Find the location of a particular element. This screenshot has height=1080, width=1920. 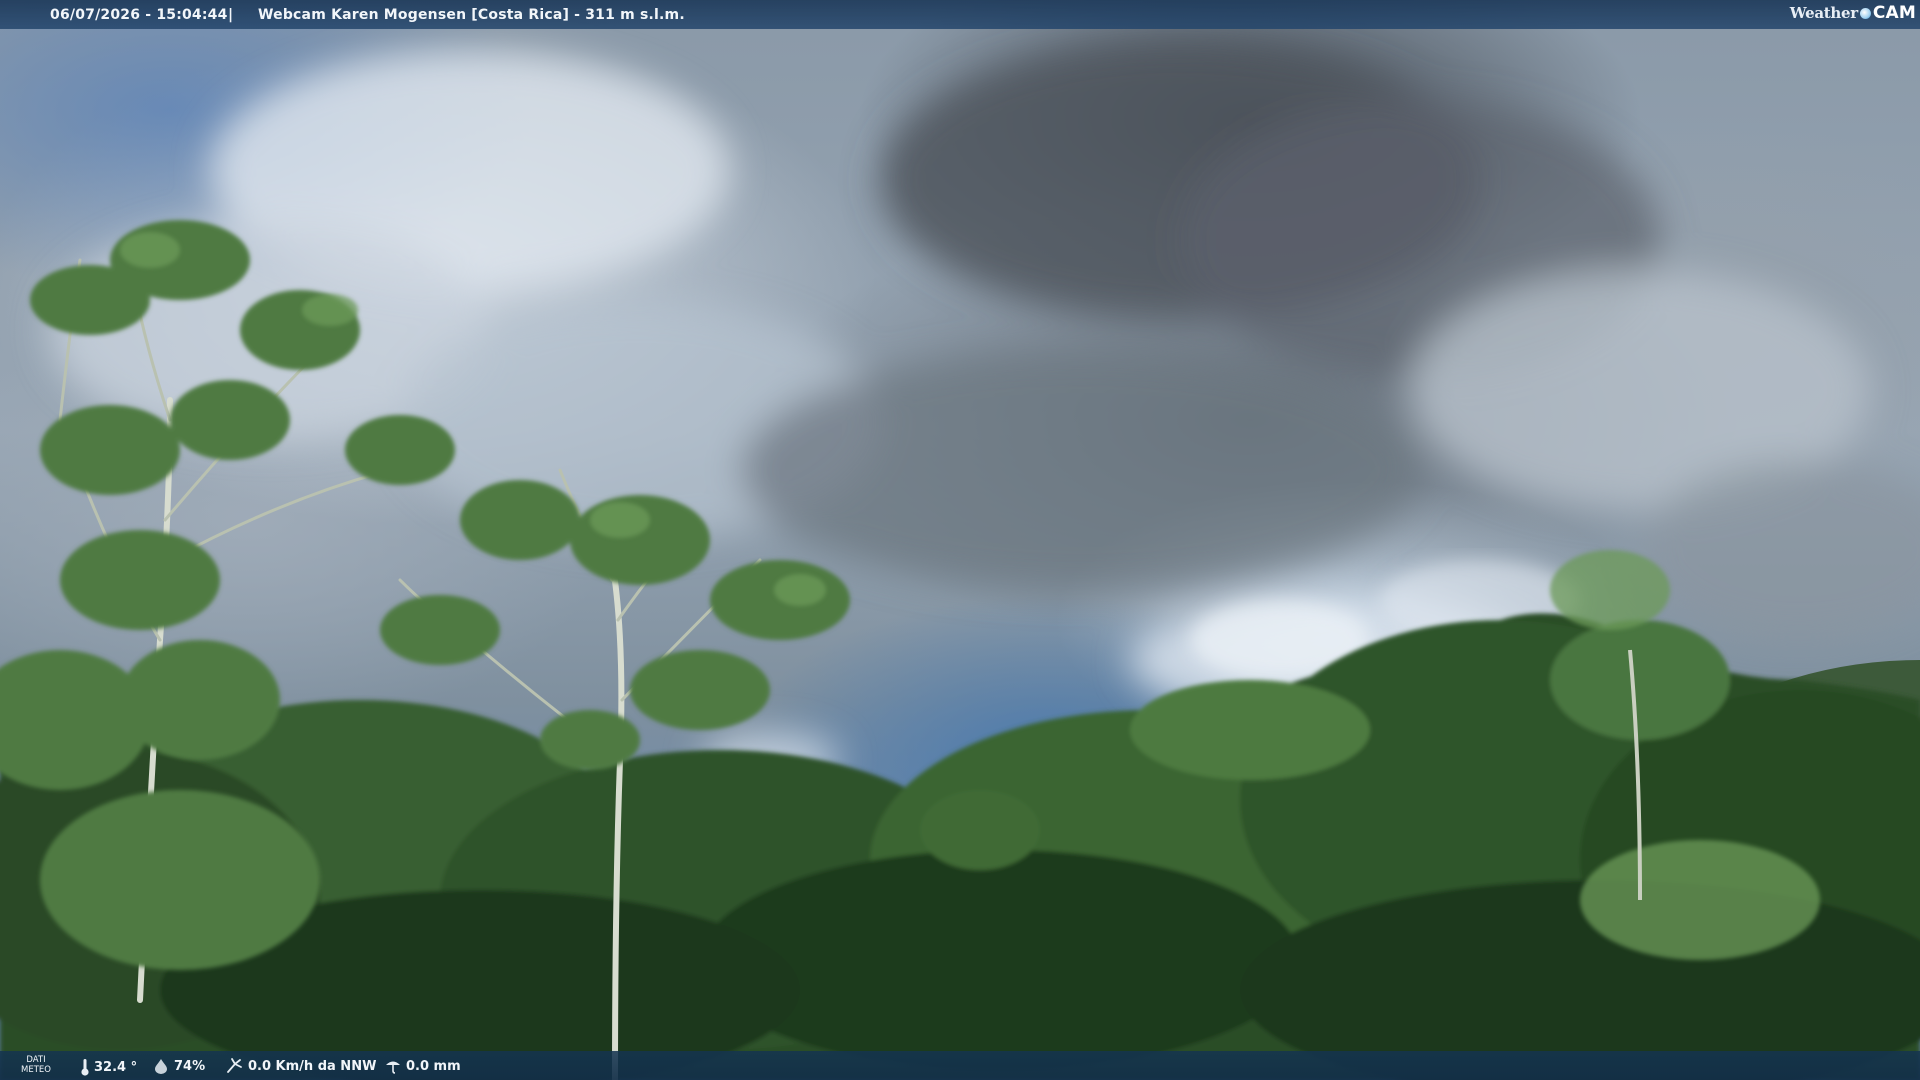

temperature-readout: 32.4 ° is located at coordinates (108, 1067).